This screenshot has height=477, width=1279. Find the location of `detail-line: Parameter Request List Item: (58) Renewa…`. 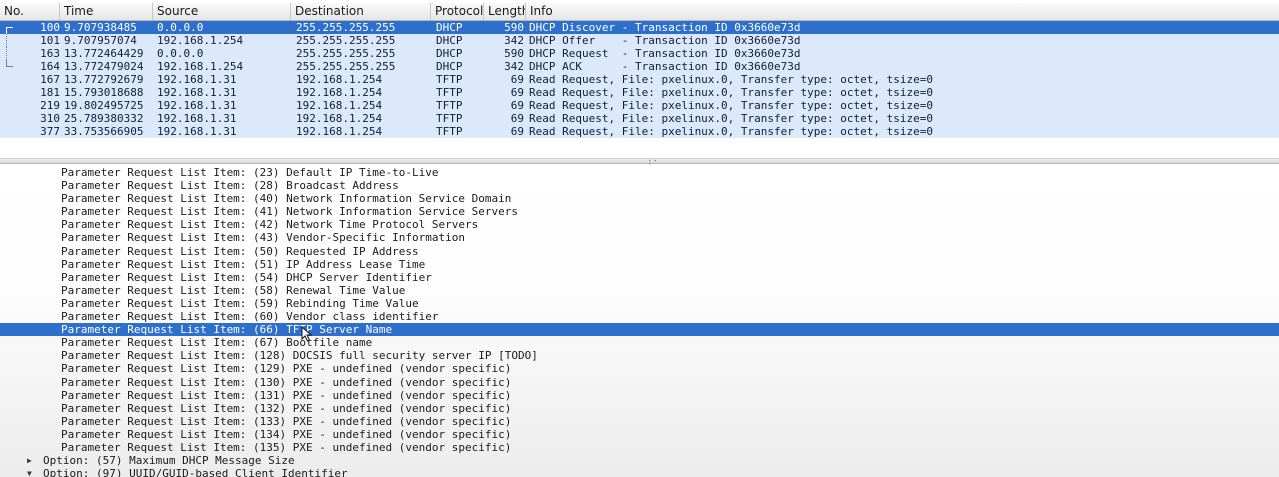

detail-line: Parameter Request List Item: (58) Renewa… is located at coordinates (639, 290).